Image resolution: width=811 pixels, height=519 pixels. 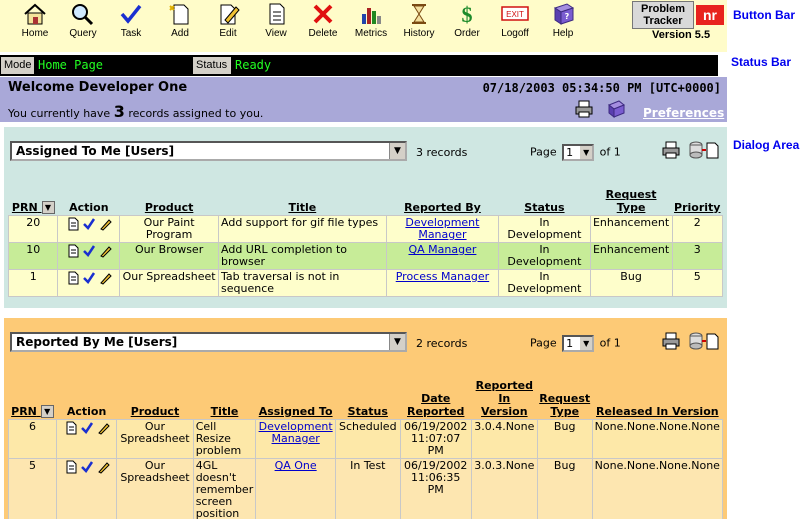 What do you see at coordinates (131, 22) in the screenshot?
I see `task-button: Task` at bounding box center [131, 22].